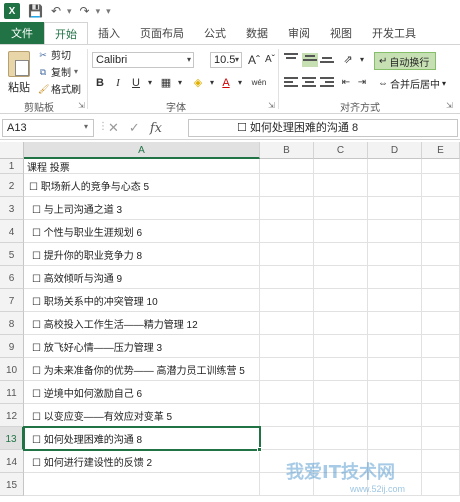  I want to click on course-cell: ☐ 高效倾听与沟通 9, so click(142, 277).